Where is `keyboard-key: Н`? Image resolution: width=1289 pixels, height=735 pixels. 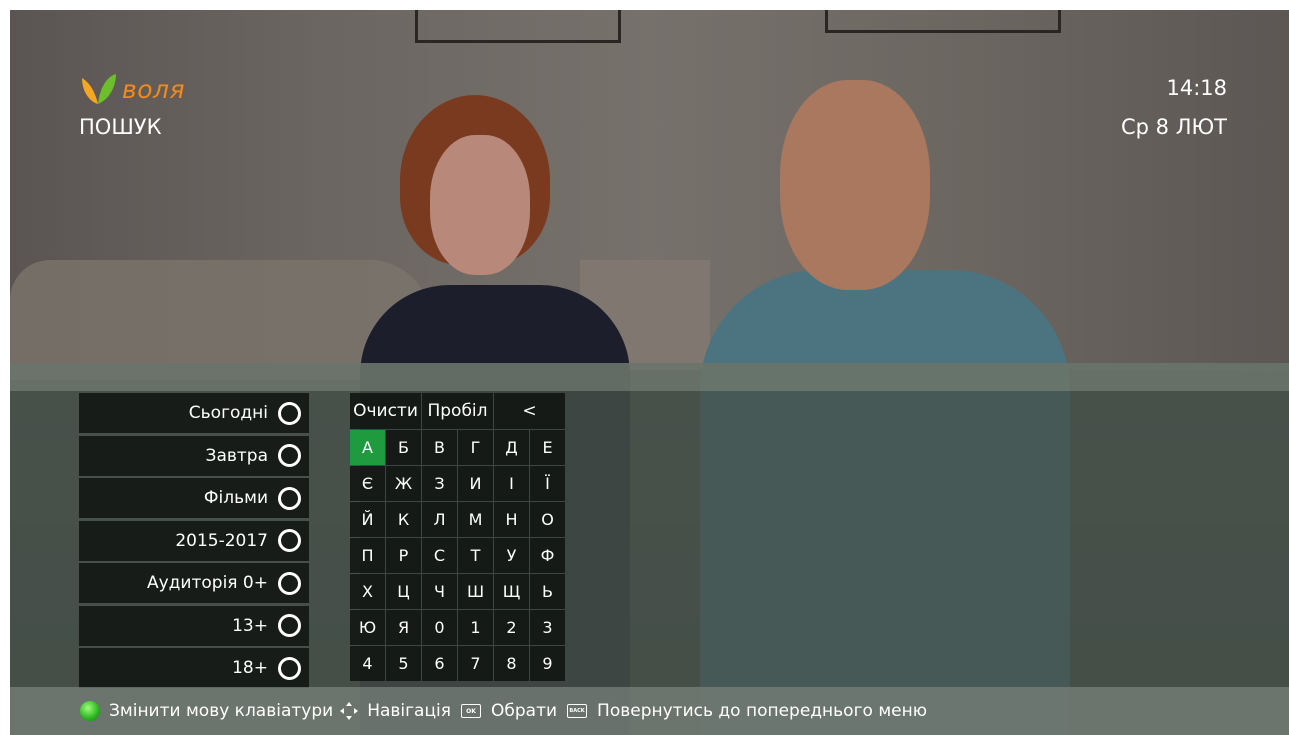 keyboard-key: Н is located at coordinates (511, 519).